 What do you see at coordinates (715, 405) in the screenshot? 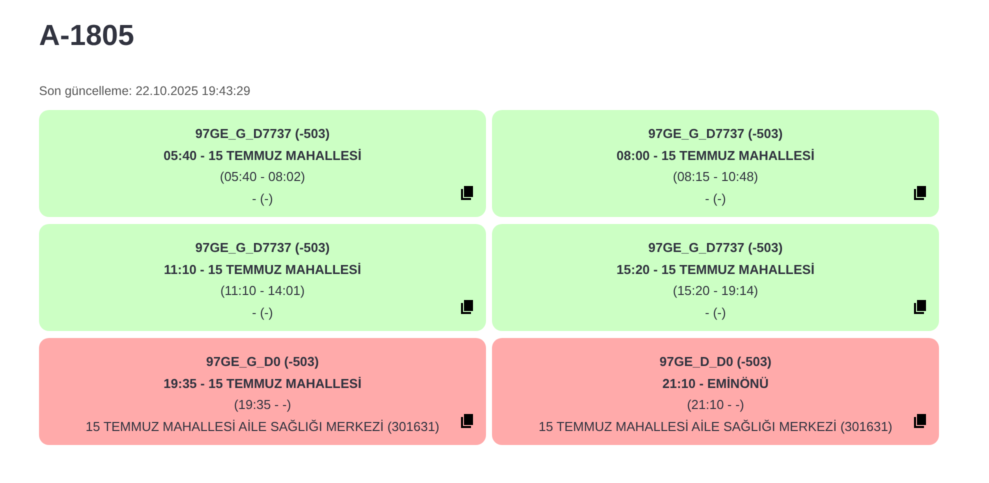
I see `time-range: (21:10 - -)` at bounding box center [715, 405].